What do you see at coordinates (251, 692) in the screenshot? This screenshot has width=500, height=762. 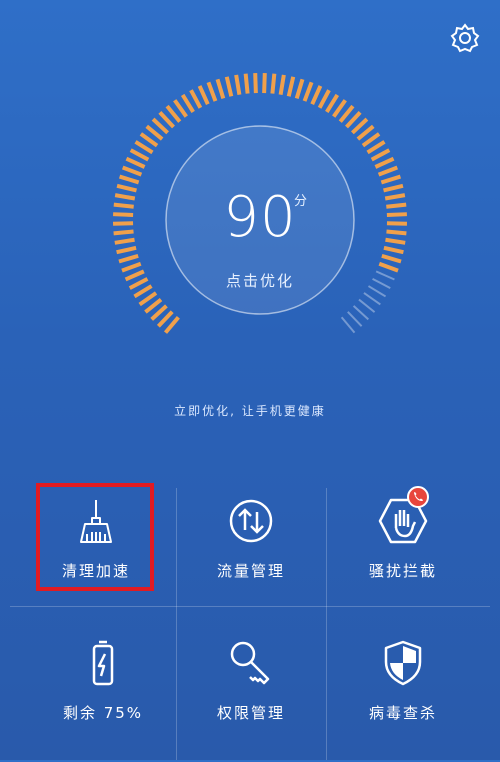 I see `tool-permissions: 权限管理` at bounding box center [251, 692].